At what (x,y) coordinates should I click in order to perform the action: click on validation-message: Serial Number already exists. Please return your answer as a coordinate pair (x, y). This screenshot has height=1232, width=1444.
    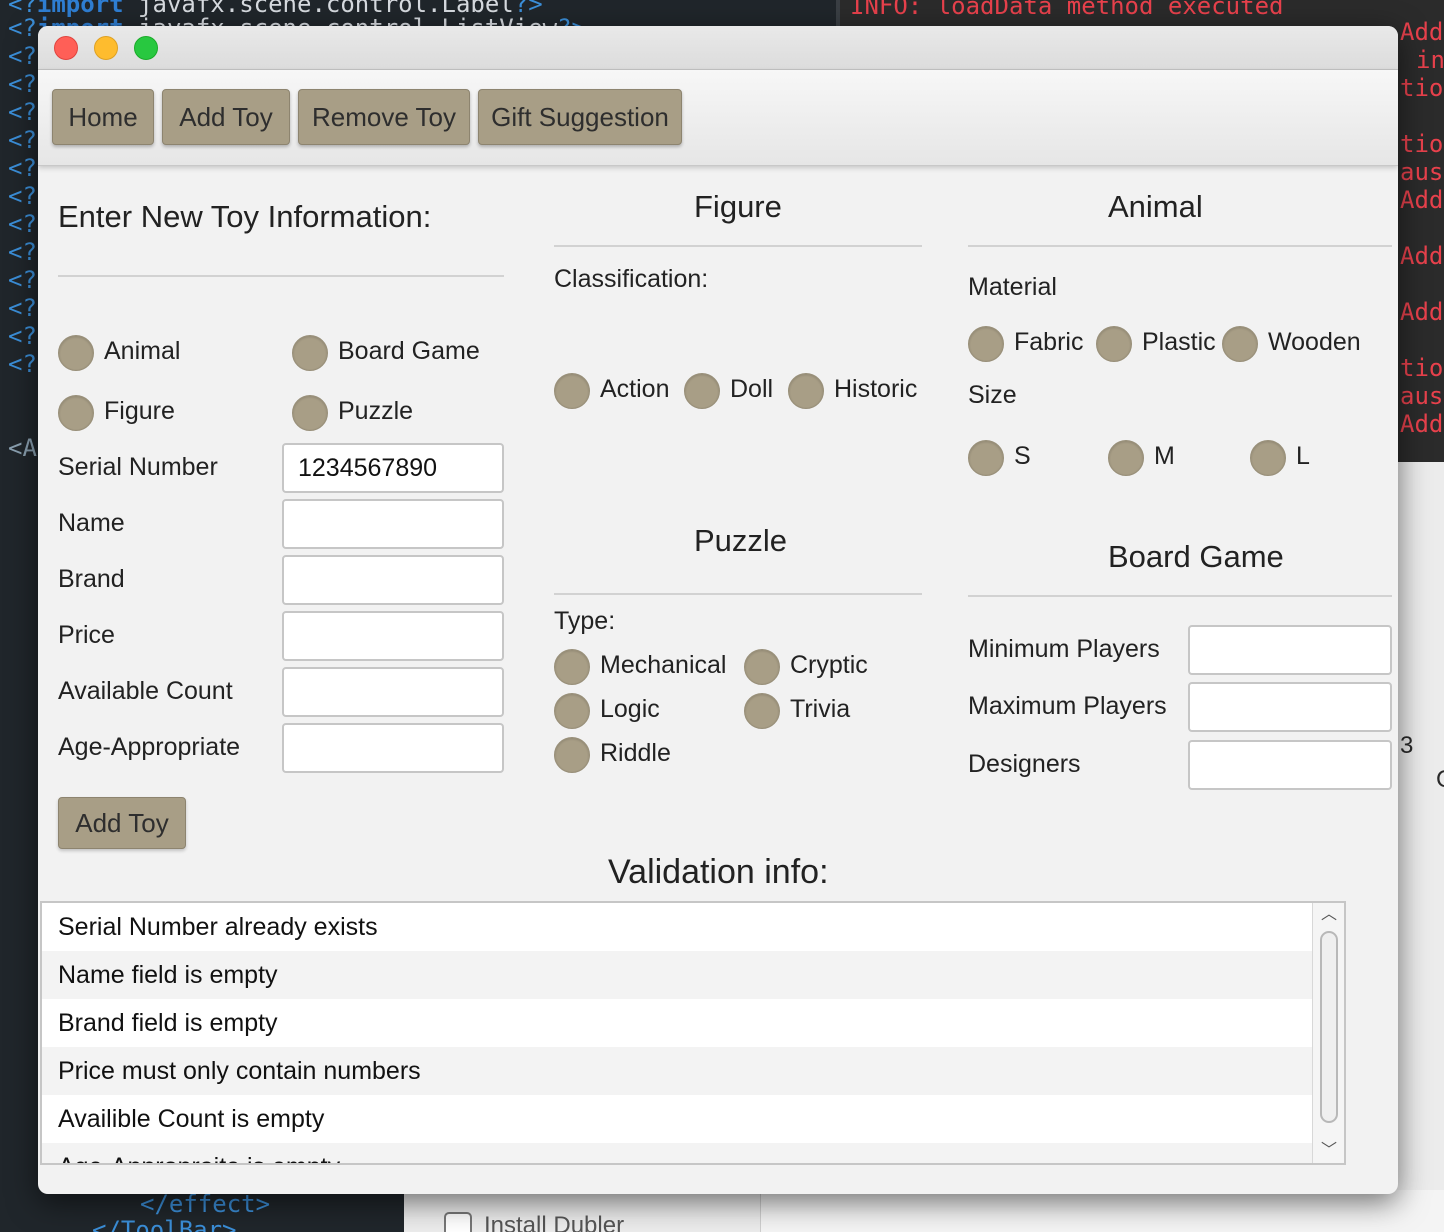
    Looking at the image, I should click on (678, 927).